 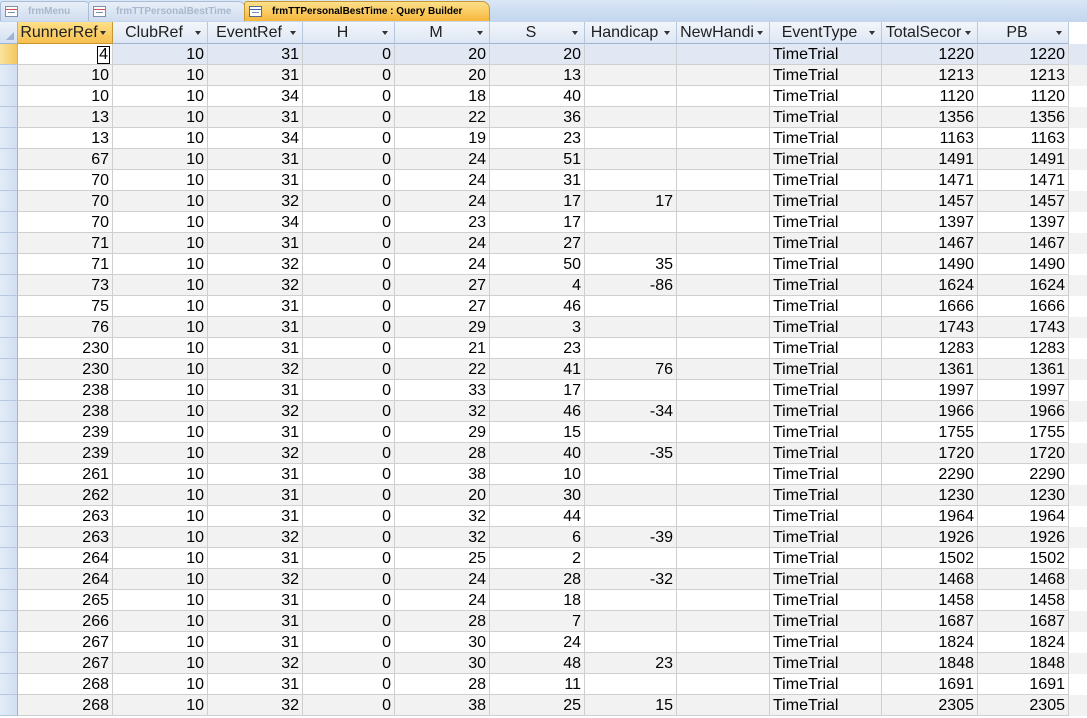 I want to click on cell-handicap: 15, so click(x=631, y=705).